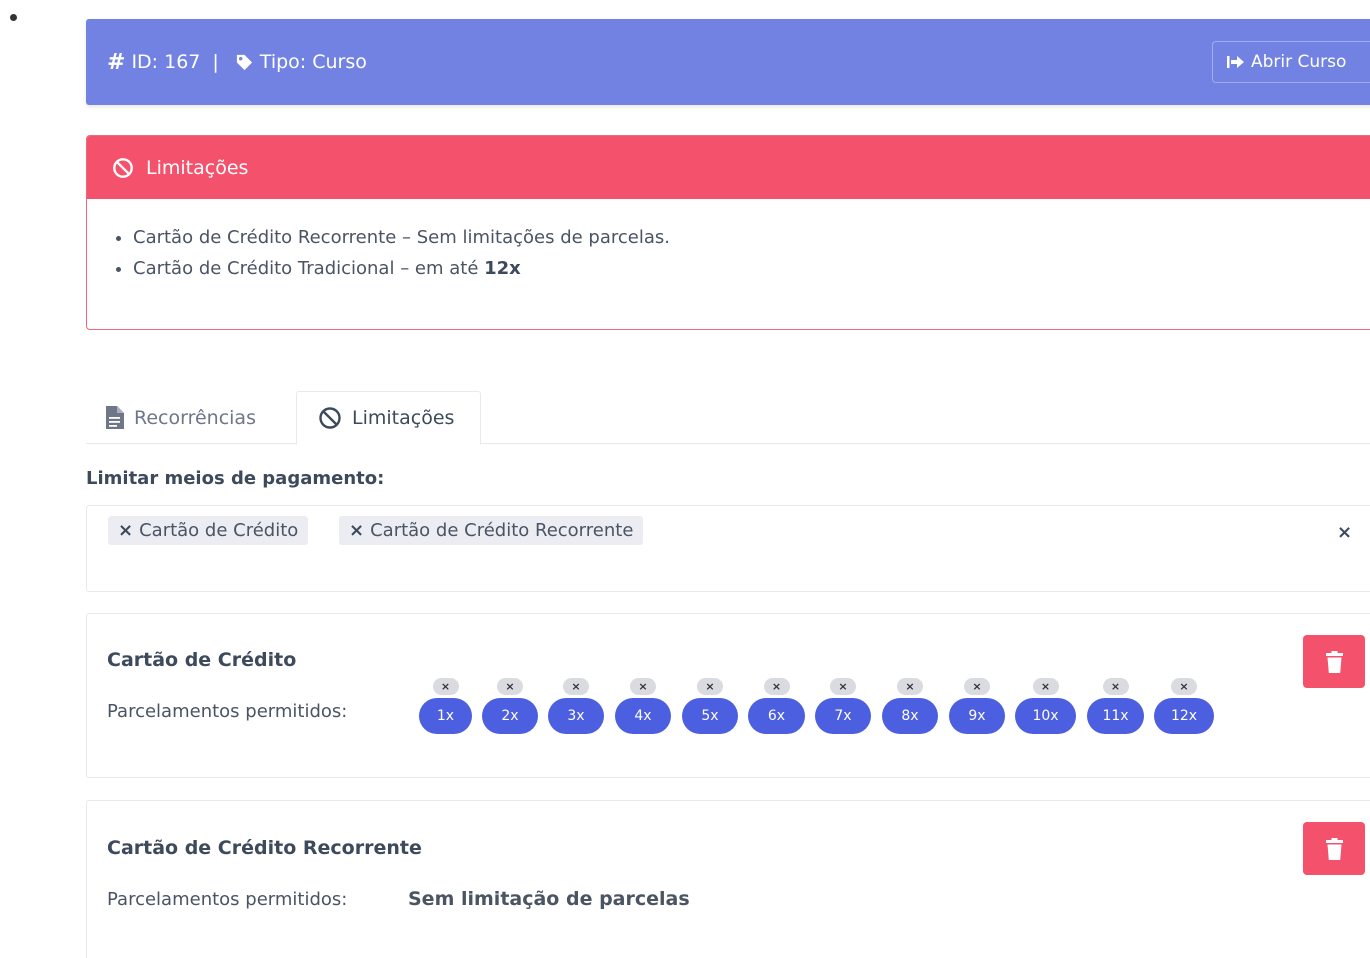  Describe the element at coordinates (197, 167) in the screenshot. I see `limitations-panel-title: Limitações` at that location.